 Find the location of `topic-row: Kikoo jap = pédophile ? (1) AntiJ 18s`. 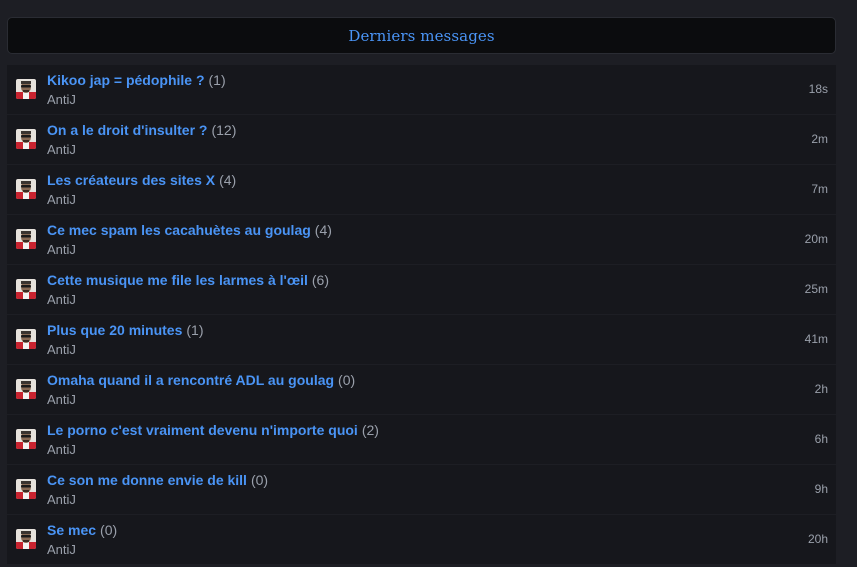

topic-row: Kikoo jap = pédophile ? (1) AntiJ 18s is located at coordinates (421, 89).